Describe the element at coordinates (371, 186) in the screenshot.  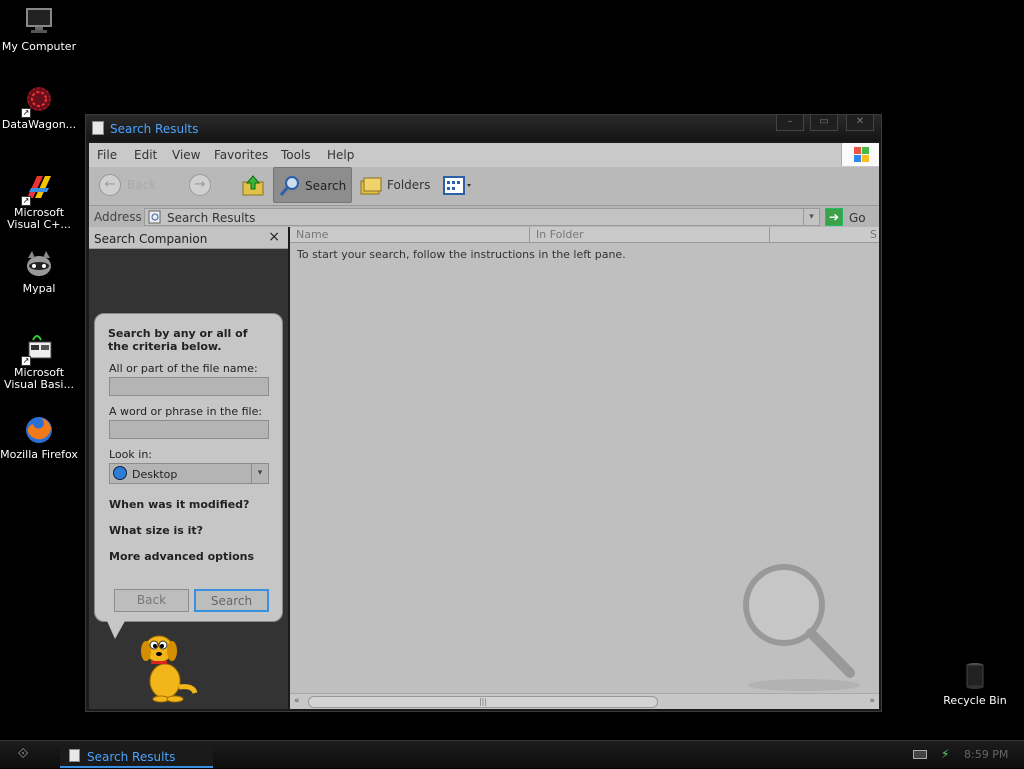
I see `folders-icon` at that location.